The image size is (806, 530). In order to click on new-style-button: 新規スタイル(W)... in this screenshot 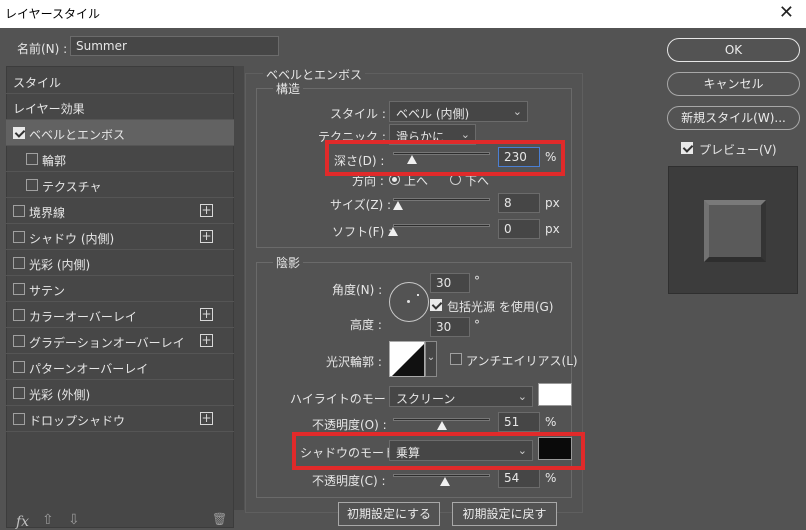, I will do `click(733, 118)`.